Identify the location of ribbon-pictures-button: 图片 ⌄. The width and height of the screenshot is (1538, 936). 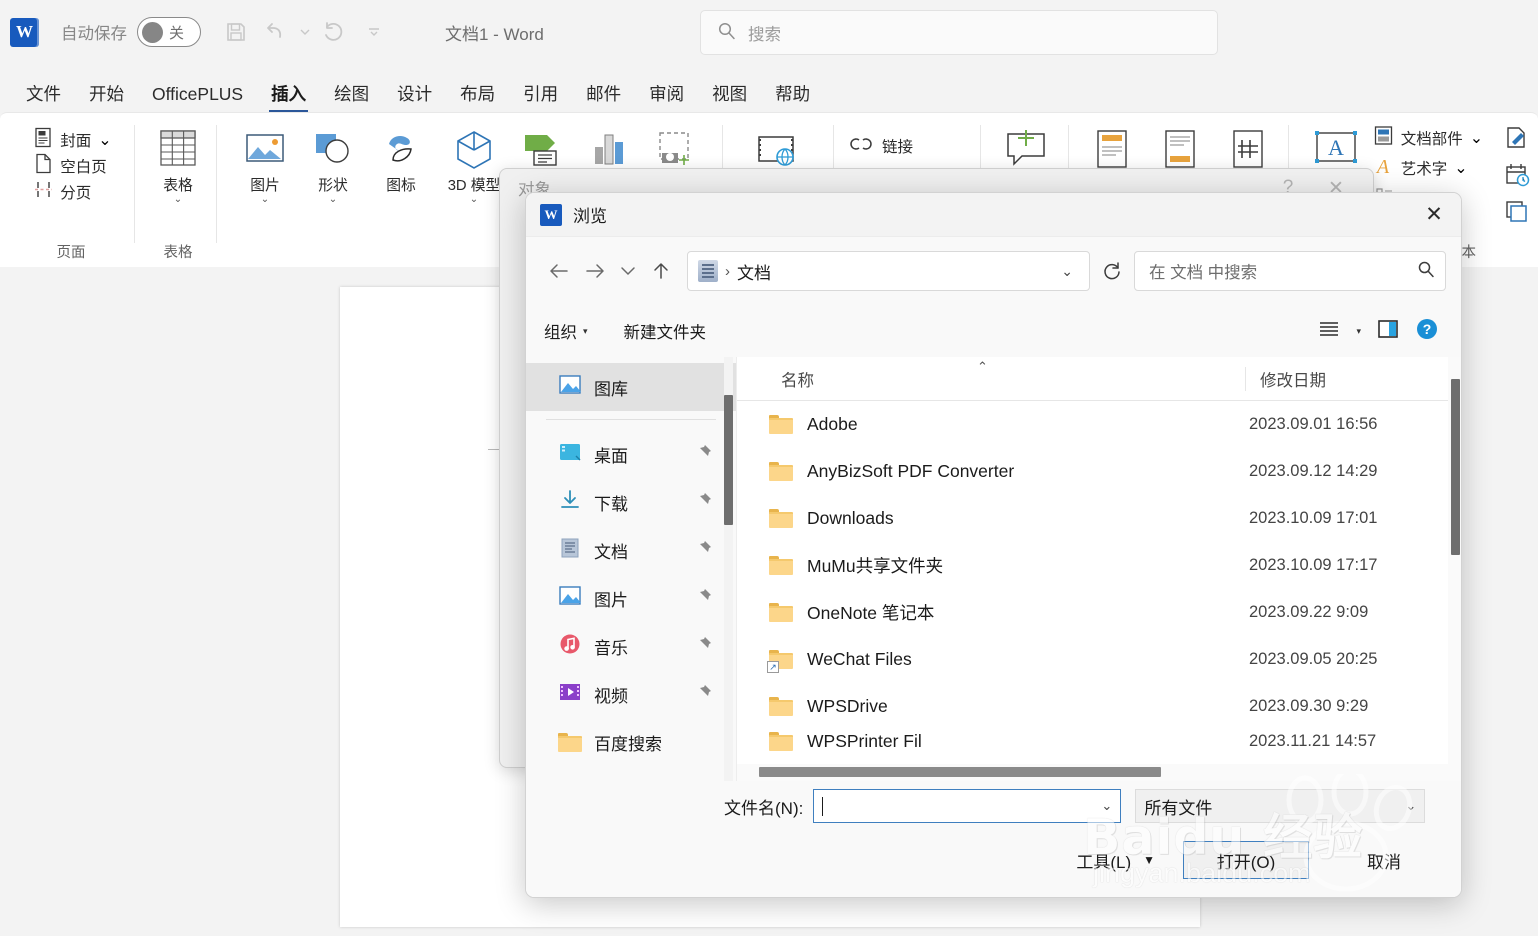
(265, 161).